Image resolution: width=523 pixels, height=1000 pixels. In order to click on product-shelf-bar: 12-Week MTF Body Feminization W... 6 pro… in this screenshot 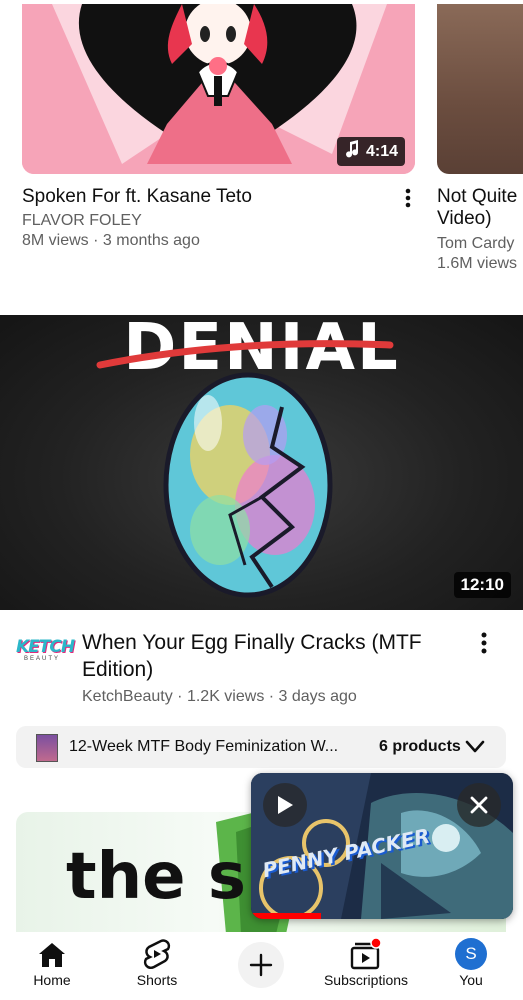, I will do `click(261, 747)`.